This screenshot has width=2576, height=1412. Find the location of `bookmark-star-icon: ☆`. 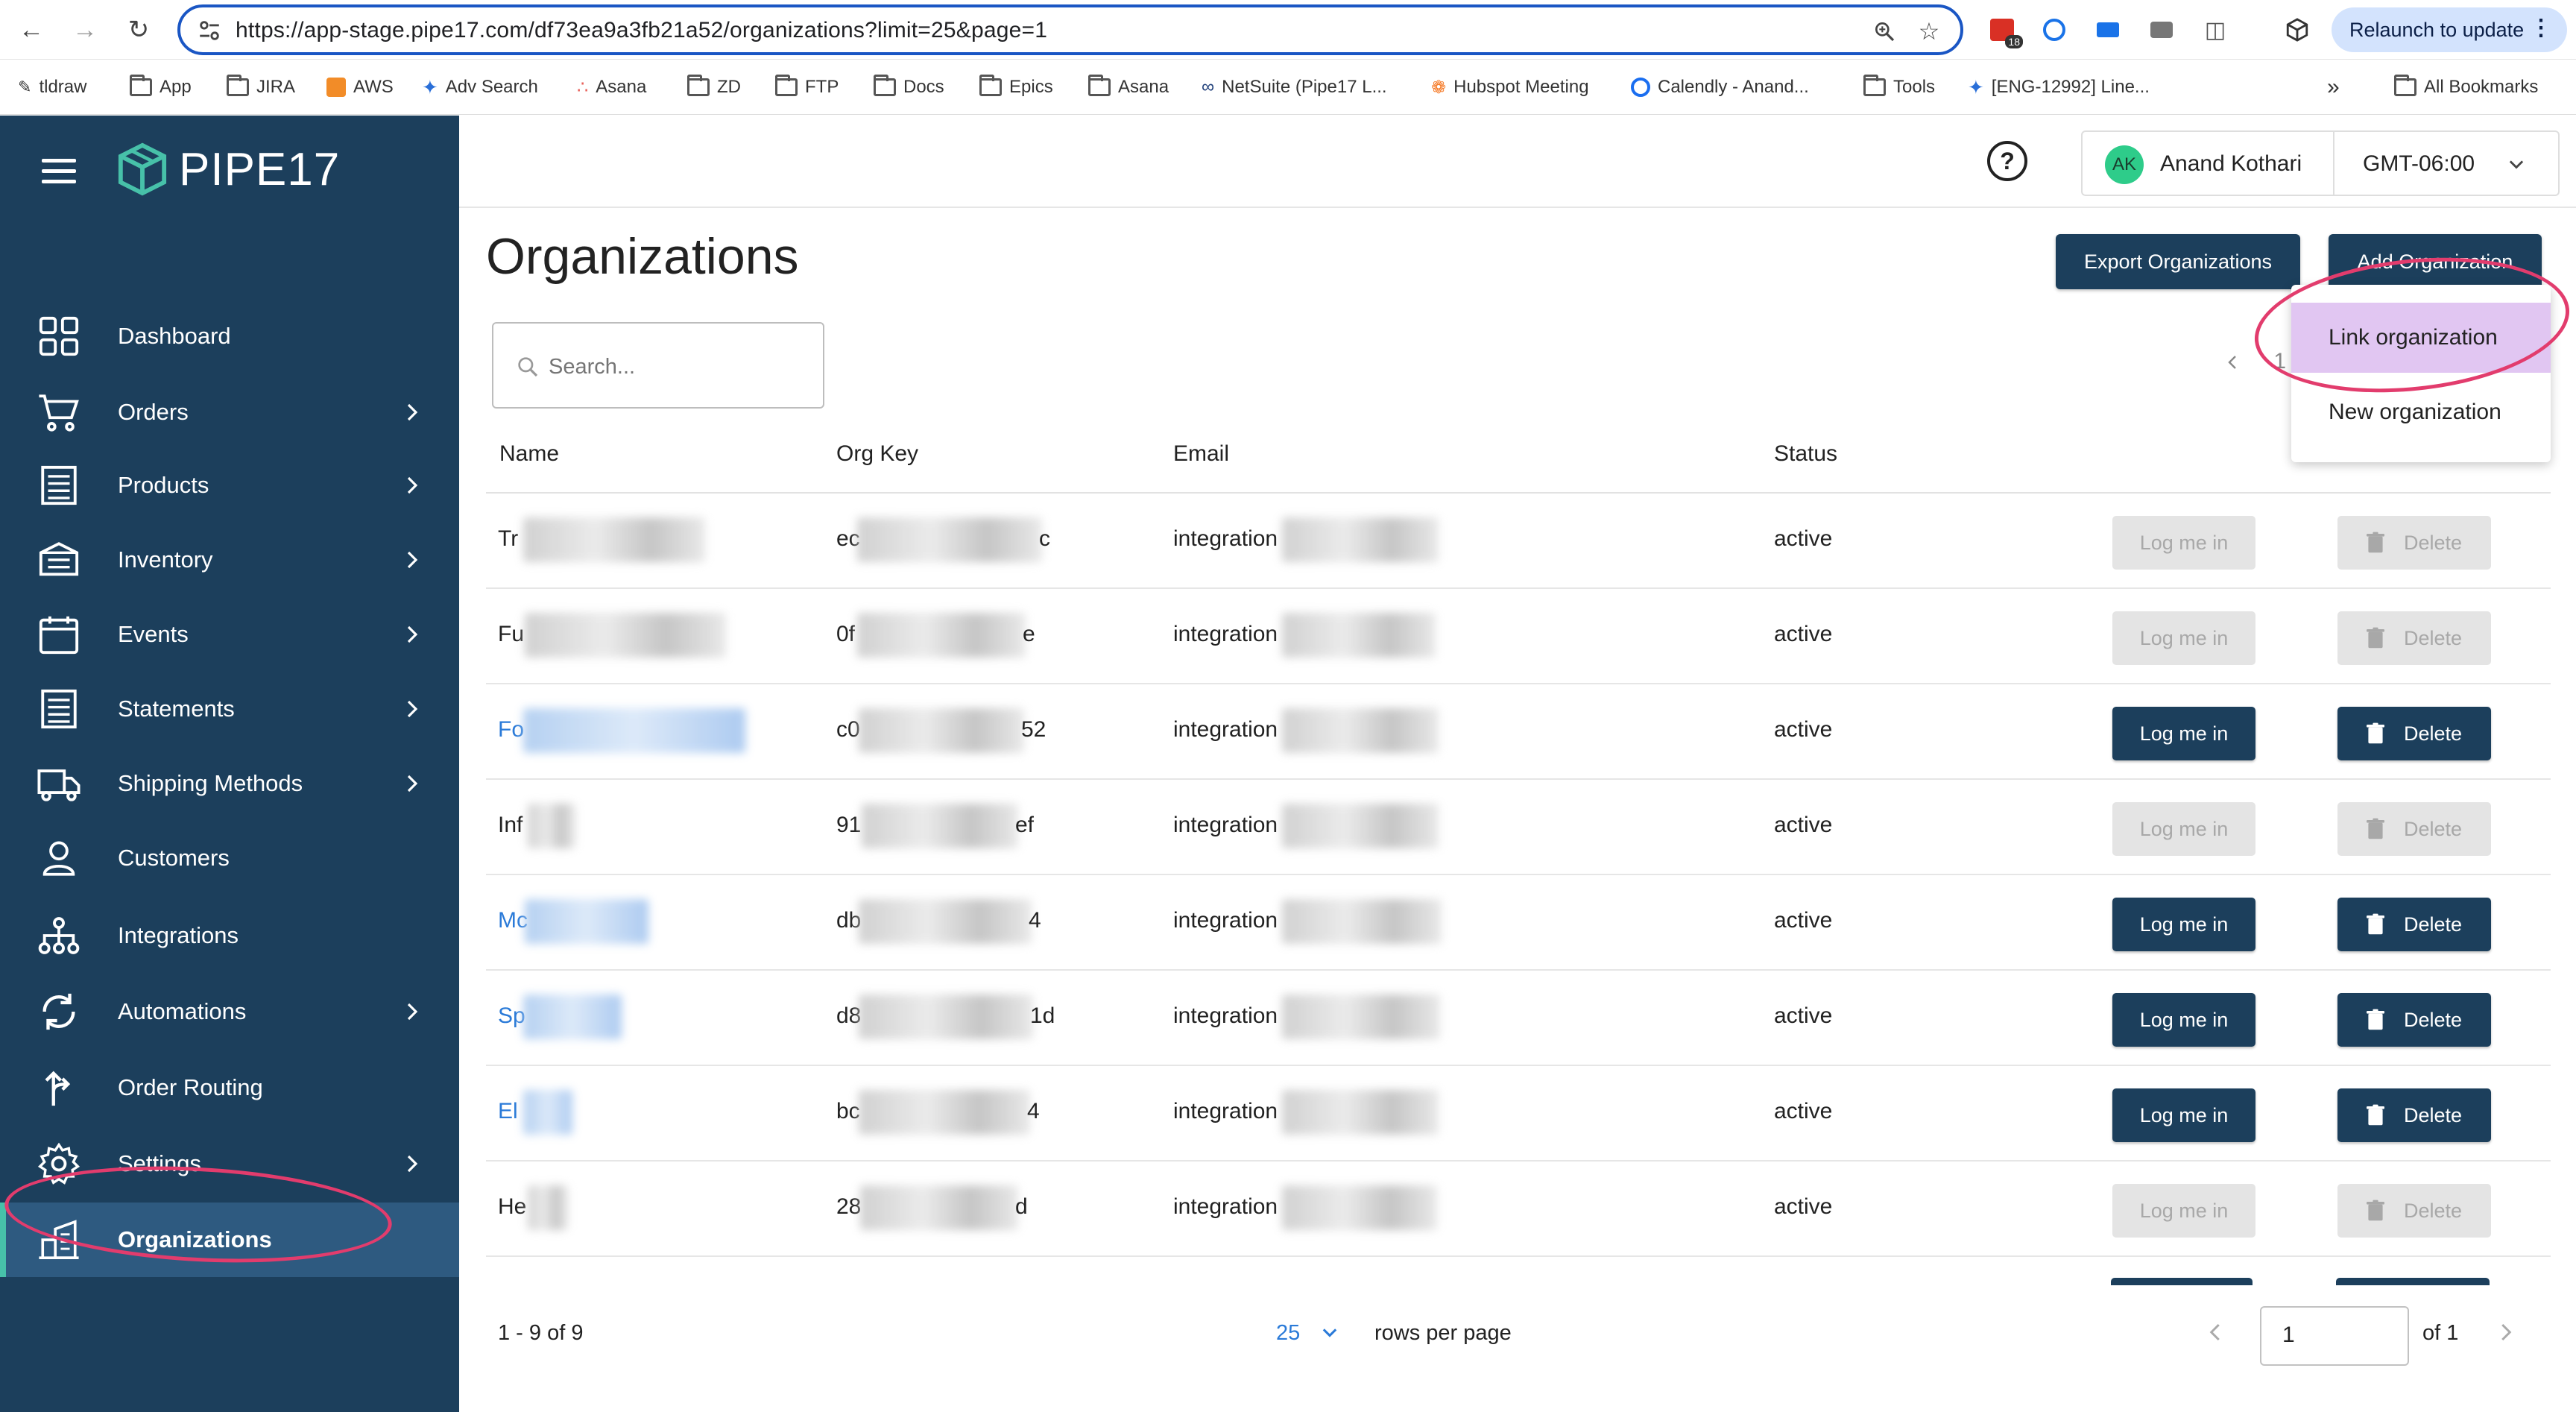

bookmark-star-icon: ☆ is located at coordinates (1929, 31).